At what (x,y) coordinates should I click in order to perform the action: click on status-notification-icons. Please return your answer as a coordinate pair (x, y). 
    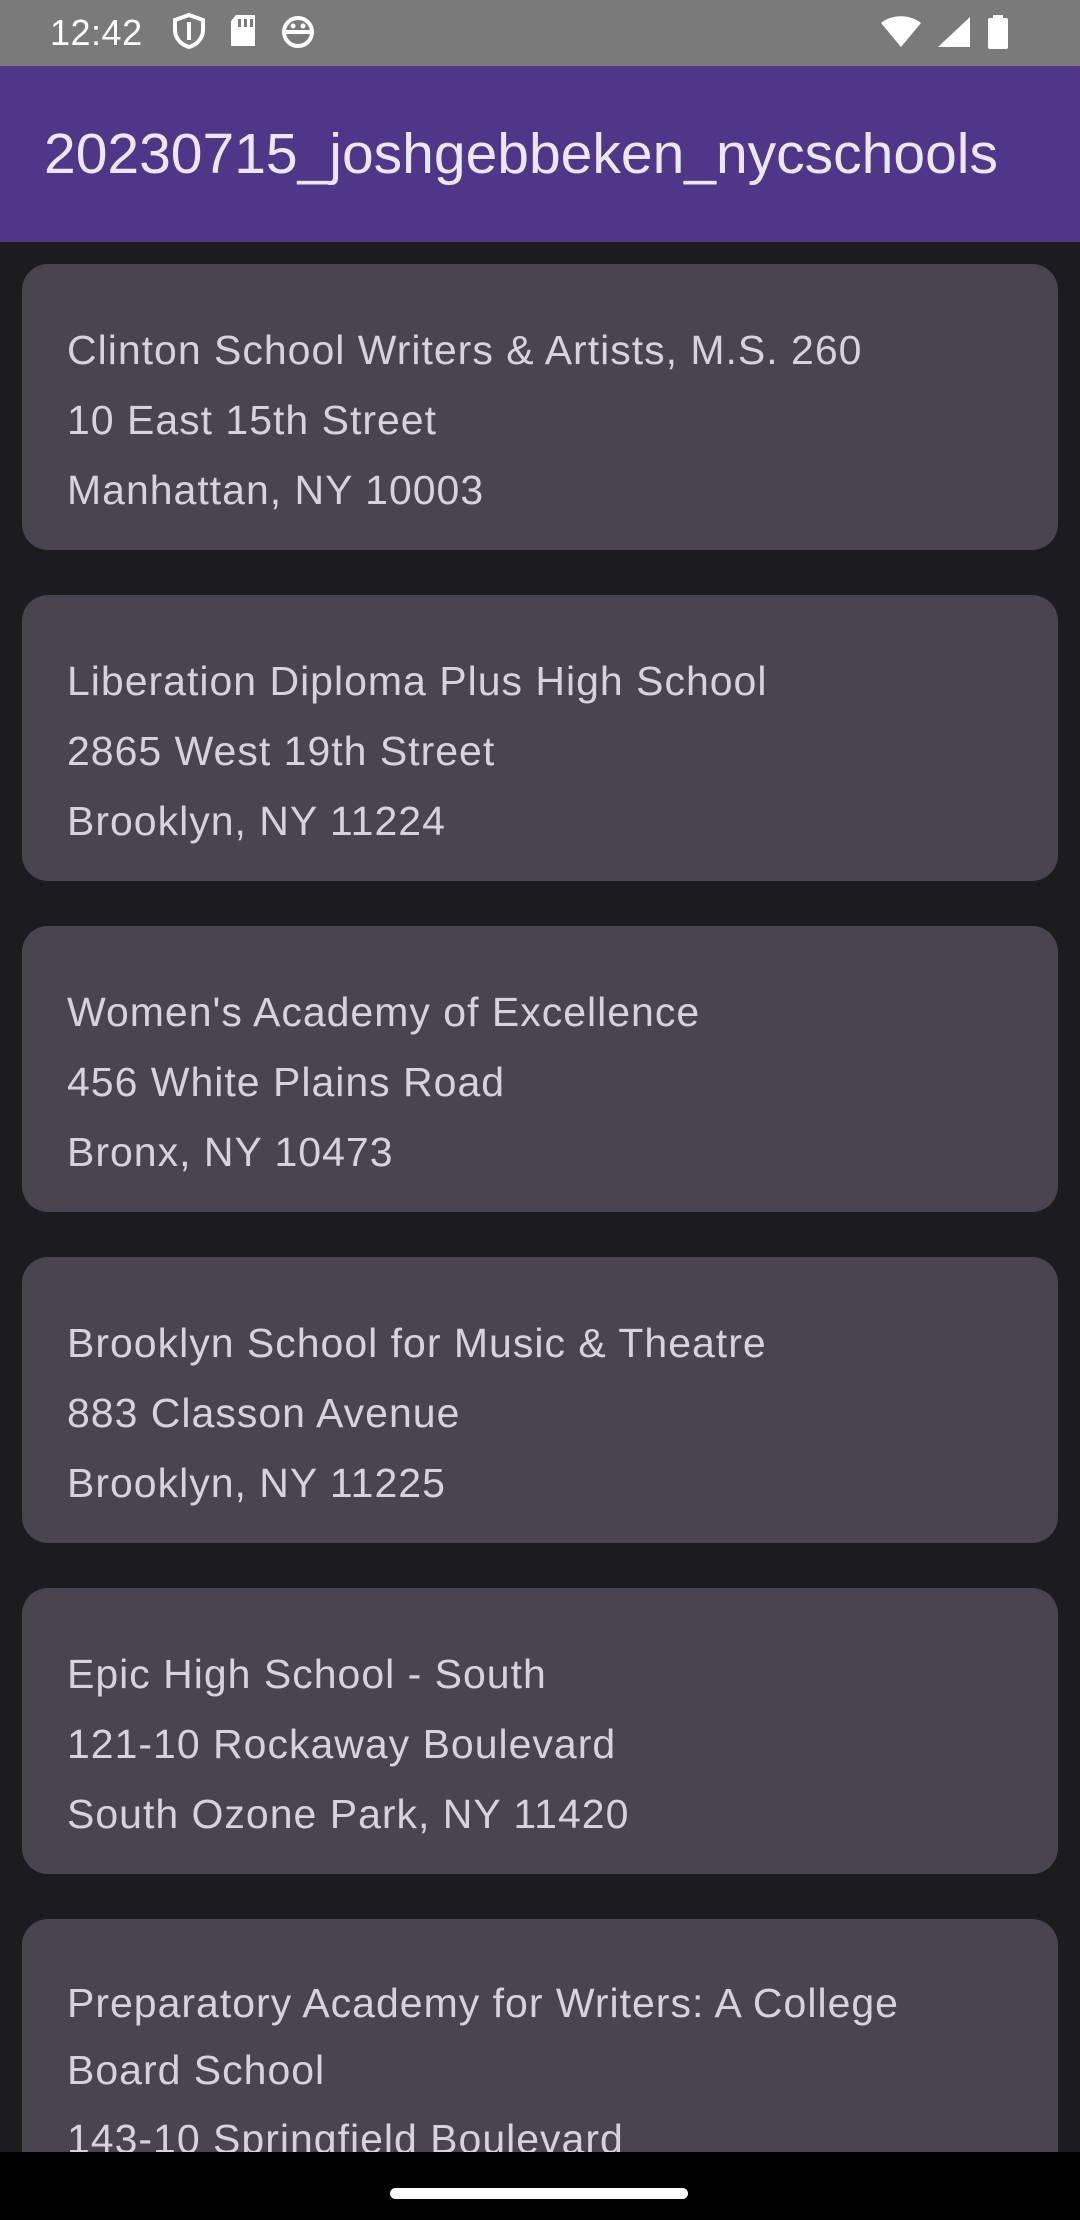
    Looking at the image, I should click on (244, 31).